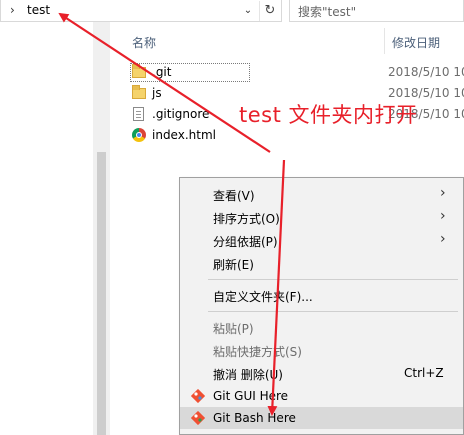  What do you see at coordinates (184, 135) in the screenshot?
I see `file-name: index.html` at bounding box center [184, 135].